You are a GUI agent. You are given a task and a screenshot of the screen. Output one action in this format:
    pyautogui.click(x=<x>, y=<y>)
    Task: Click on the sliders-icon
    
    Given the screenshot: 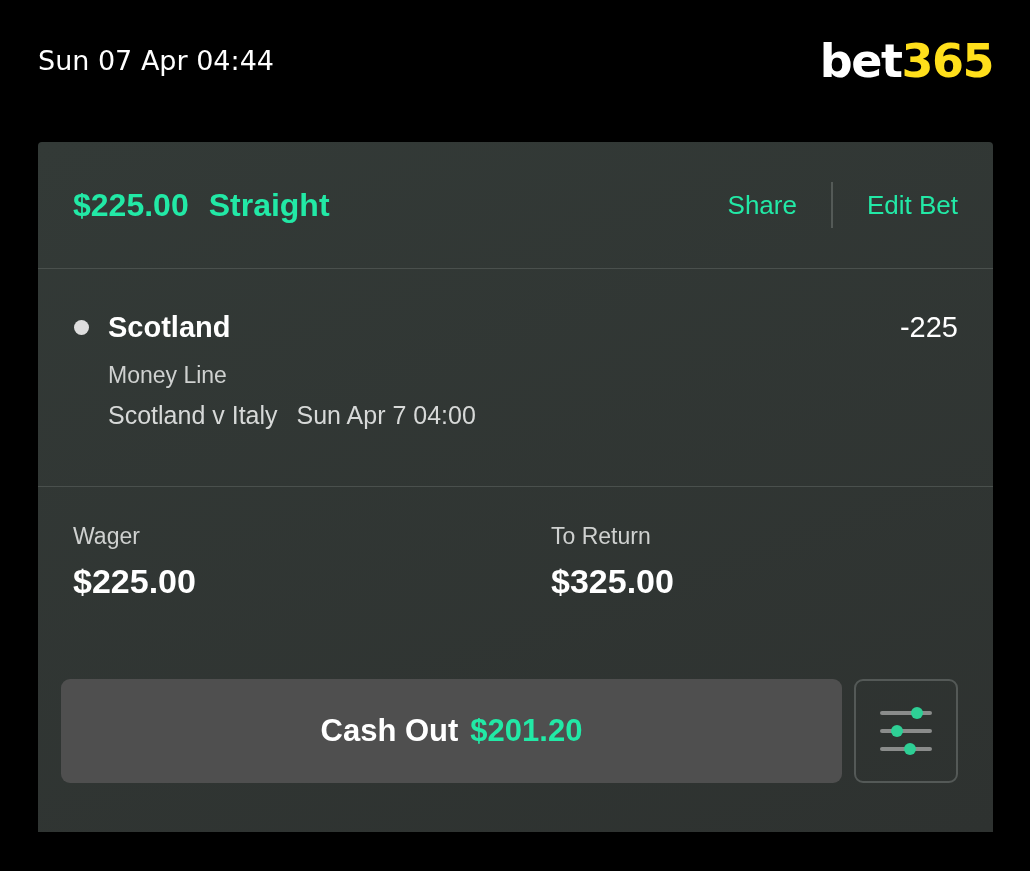 What is the action you would take?
    pyautogui.click(x=906, y=731)
    